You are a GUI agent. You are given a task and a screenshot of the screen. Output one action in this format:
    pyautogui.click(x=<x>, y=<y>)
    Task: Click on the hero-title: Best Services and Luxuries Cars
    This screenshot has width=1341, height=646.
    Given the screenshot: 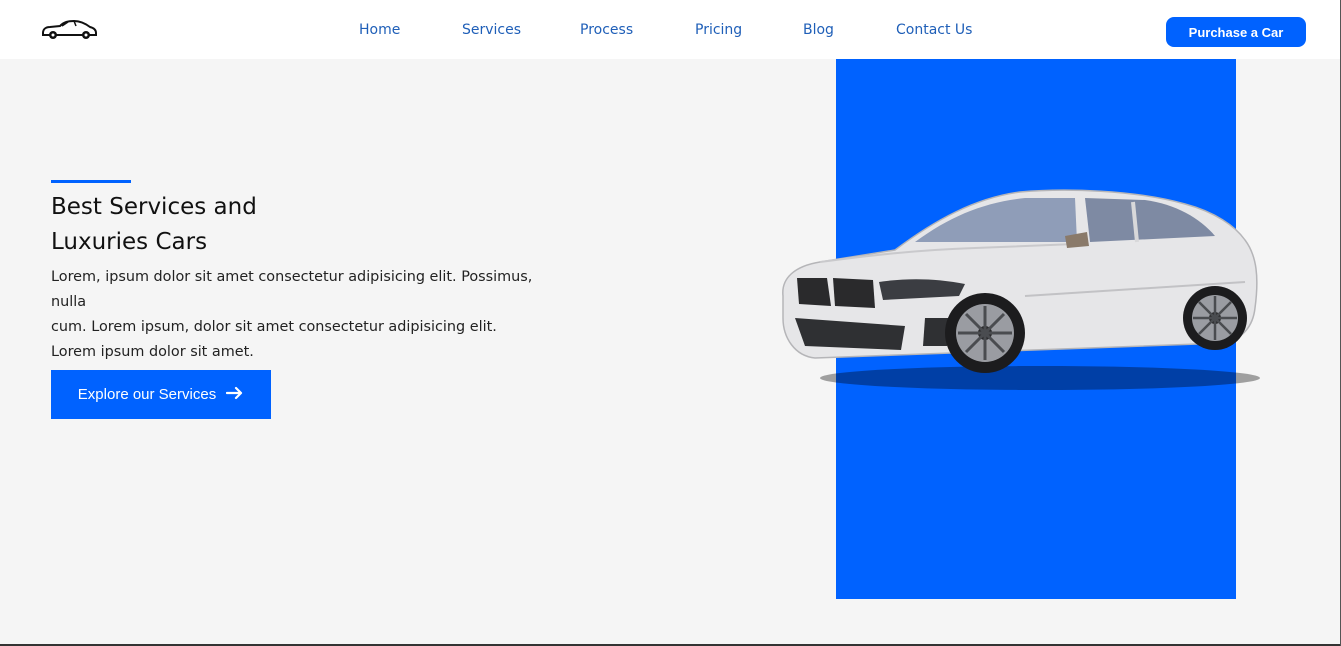 What is the action you would take?
    pyautogui.click(x=181, y=225)
    